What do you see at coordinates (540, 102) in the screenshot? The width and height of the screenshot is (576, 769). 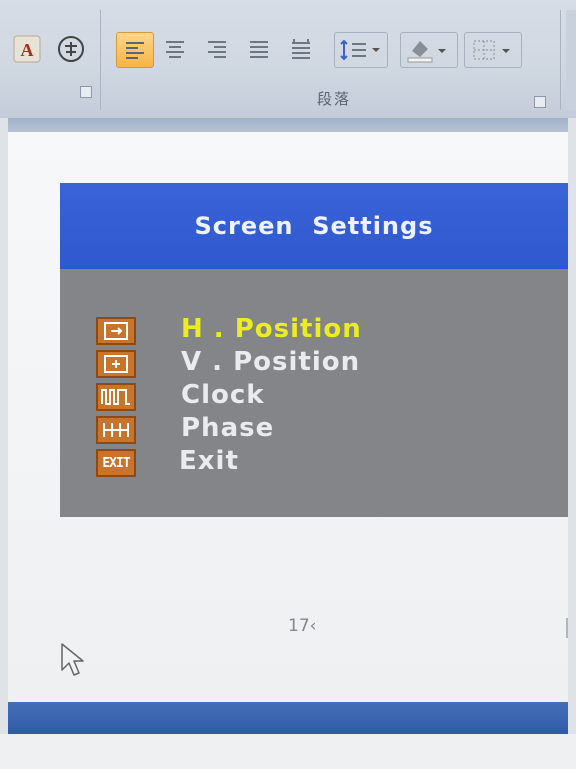 I see `paragraph-dialog-launcher-icon` at bounding box center [540, 102].